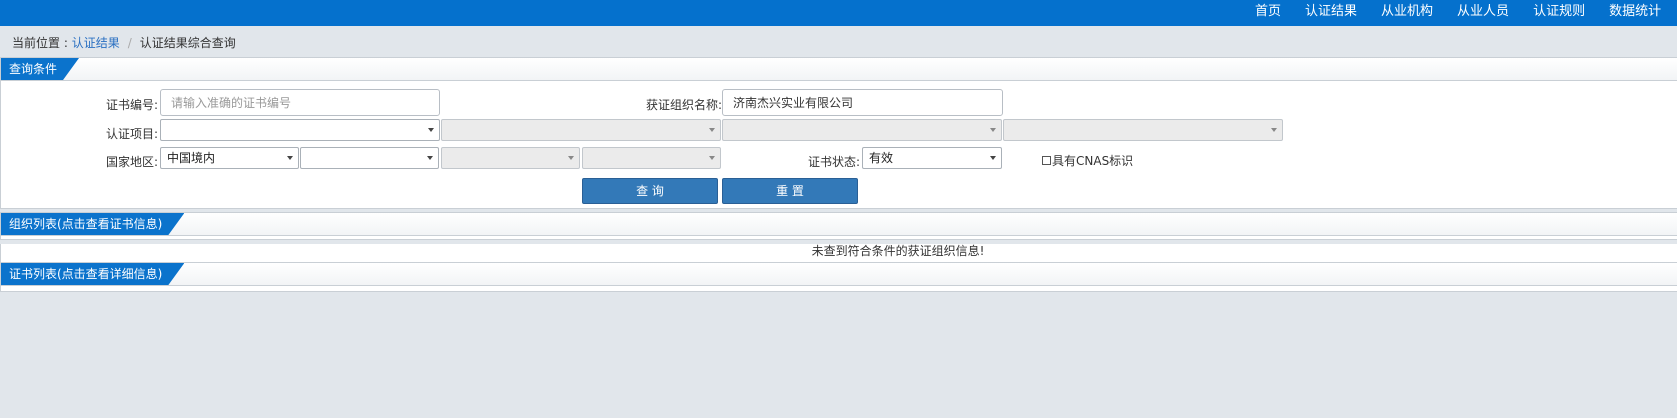 This screenshot has height=418, width=1677. I want to click on cert-list-header: 证书列表(点击查看详细信息), so click(838, 274).